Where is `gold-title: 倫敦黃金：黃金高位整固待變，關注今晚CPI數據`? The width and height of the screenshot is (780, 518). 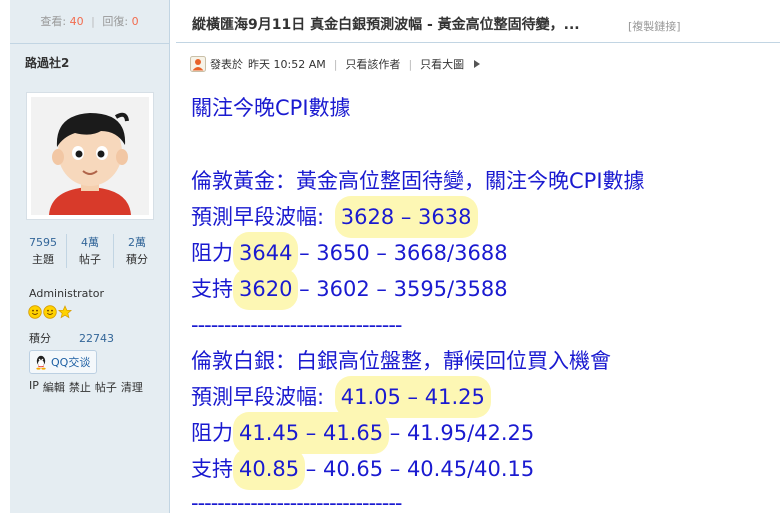 gold-title: 倫敦黃金：黃金高位整固待變，關注今晚CPI數據 is located at coordinates (418, 181).